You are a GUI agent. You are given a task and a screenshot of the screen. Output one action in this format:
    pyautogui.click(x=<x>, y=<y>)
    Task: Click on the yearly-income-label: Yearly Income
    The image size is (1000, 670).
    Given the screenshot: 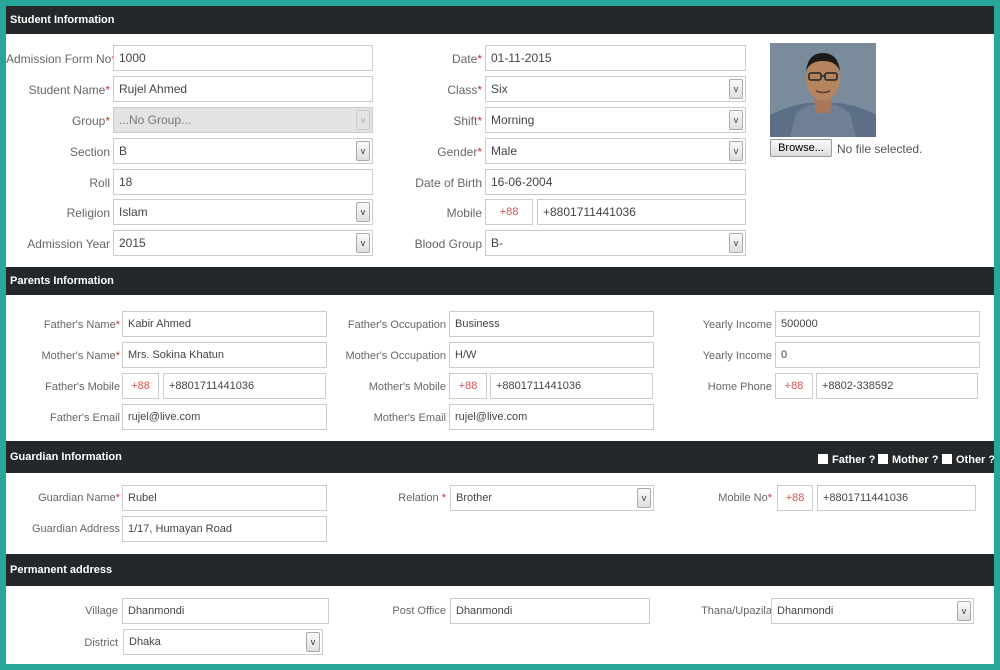 What is the action you would take?
    pyautogui.click(x=737, y=325)
    